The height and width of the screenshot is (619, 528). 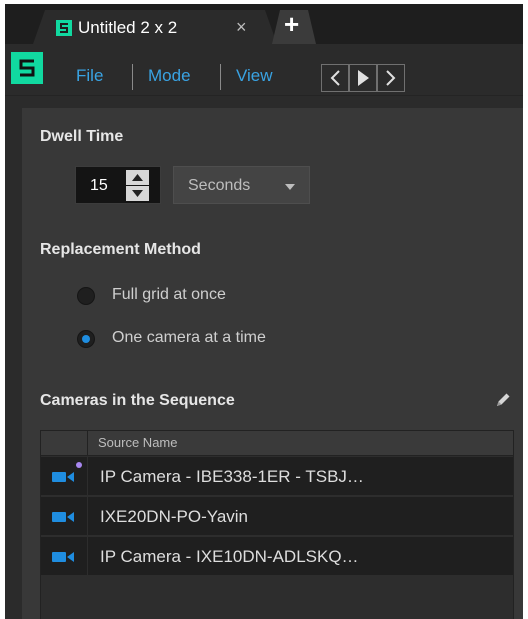 What do you see at coordinates (118, 185) in the screenshot?
I see `dwell-time-stepper: 15` at bounding box center [118, 185].